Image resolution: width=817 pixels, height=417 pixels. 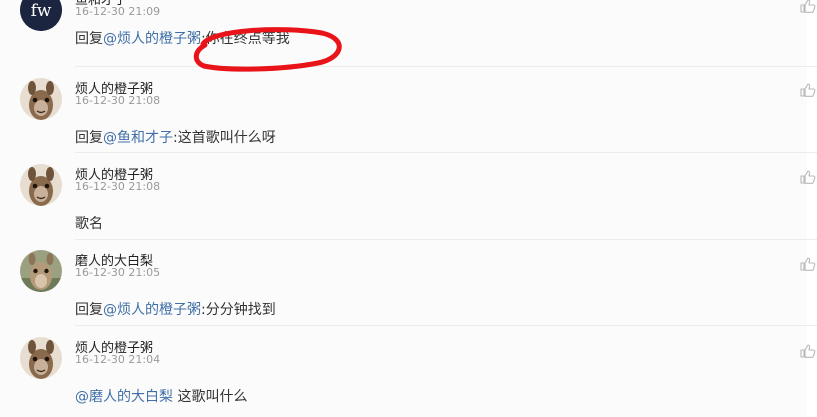 I want to click on comment-message: 这首歌叫什么呀, so click(x=226, y=138).